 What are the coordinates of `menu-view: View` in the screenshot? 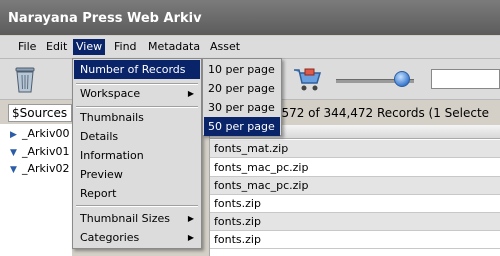 It's located at (89, 47).